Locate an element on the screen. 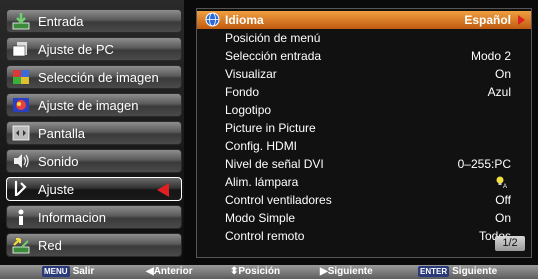  pc-adjust-icon is located at coordinates (19, 49).